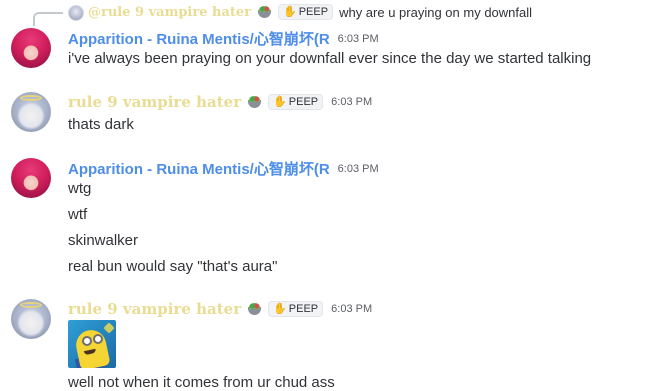 The height and width of the screenshot is (391, 646). What do you see at coordinates (80, 188) in the screenshot?
I see `message-text: wtg` at bounding box center [80, 188].